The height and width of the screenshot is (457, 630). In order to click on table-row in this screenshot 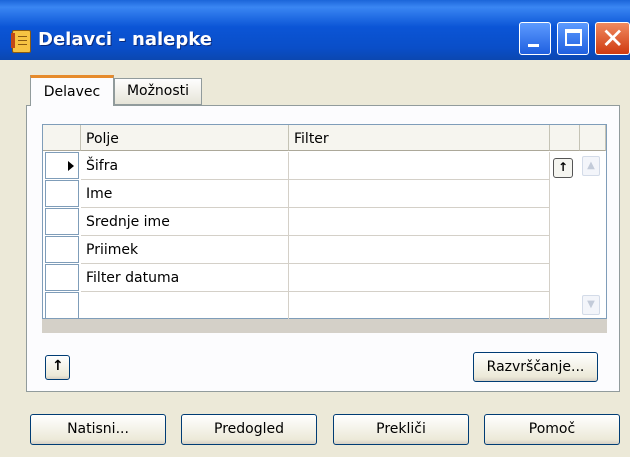, I will do `click(296, 306)`.